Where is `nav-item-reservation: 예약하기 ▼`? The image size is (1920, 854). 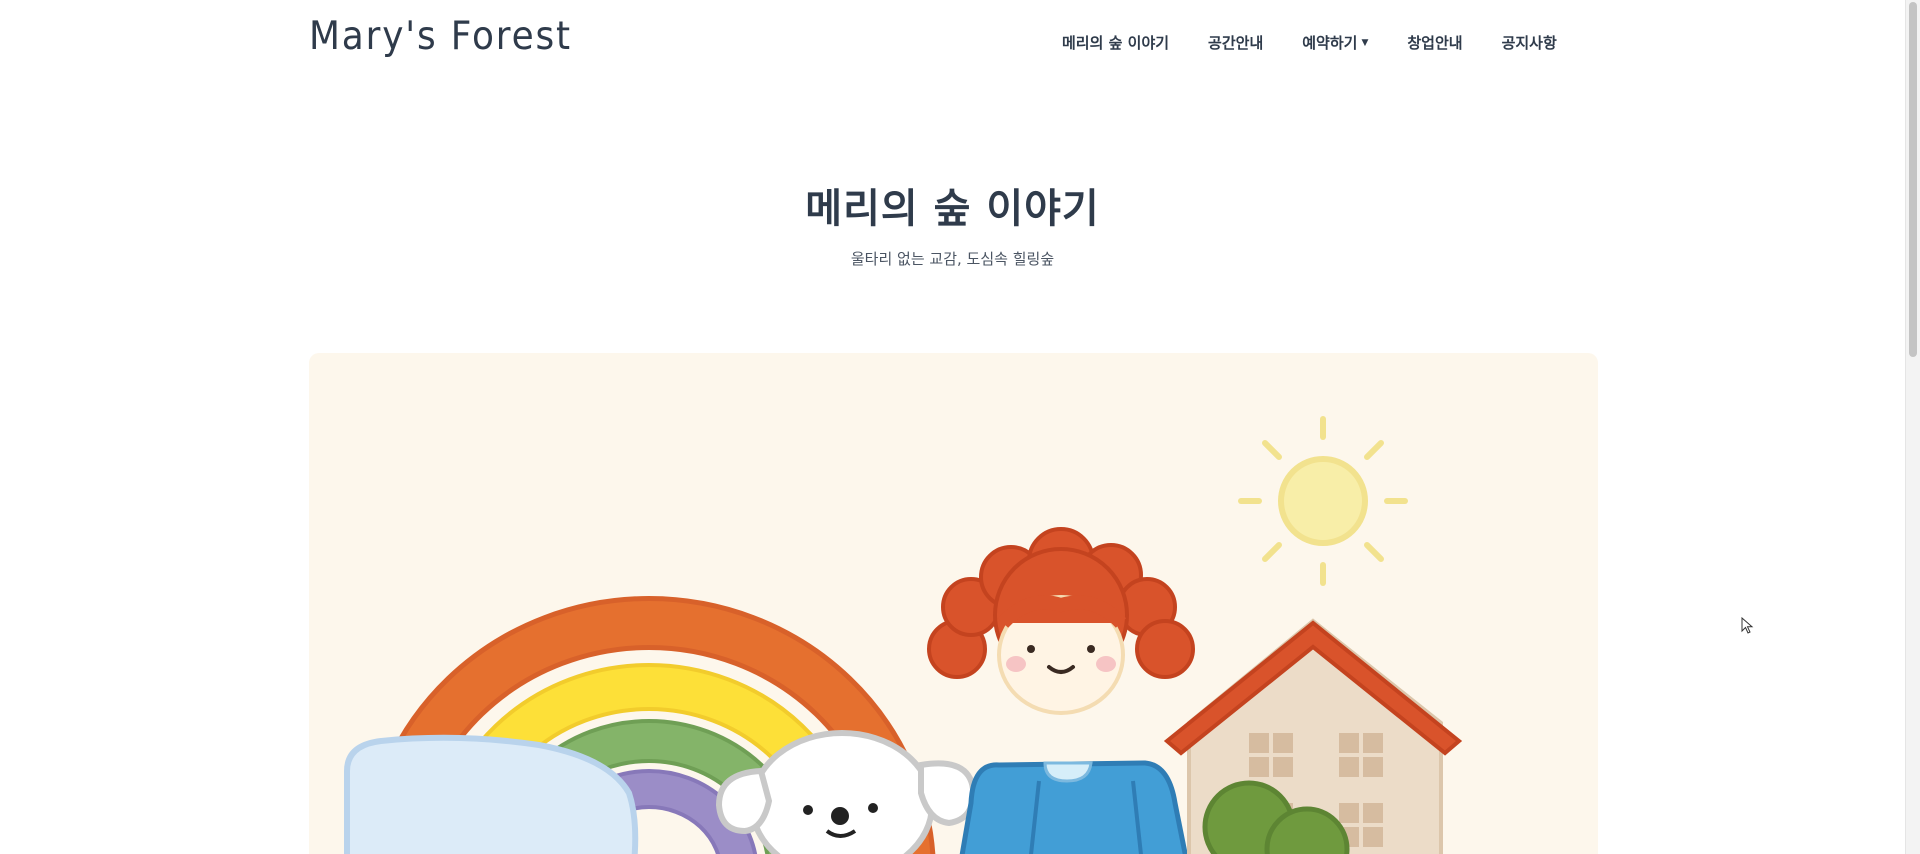
nav-item-reservation: 예약하기 ▼ is located at coordinates (1335, 42).